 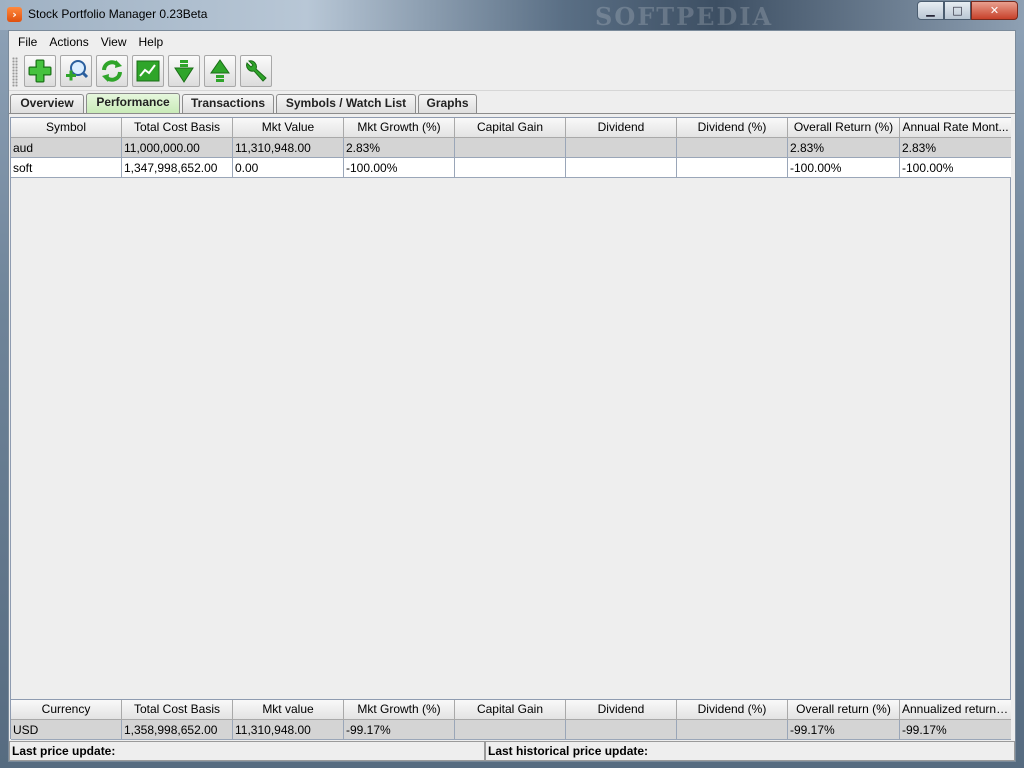 I want to click on table-cell: 0.00, so click(x=288, y=168).